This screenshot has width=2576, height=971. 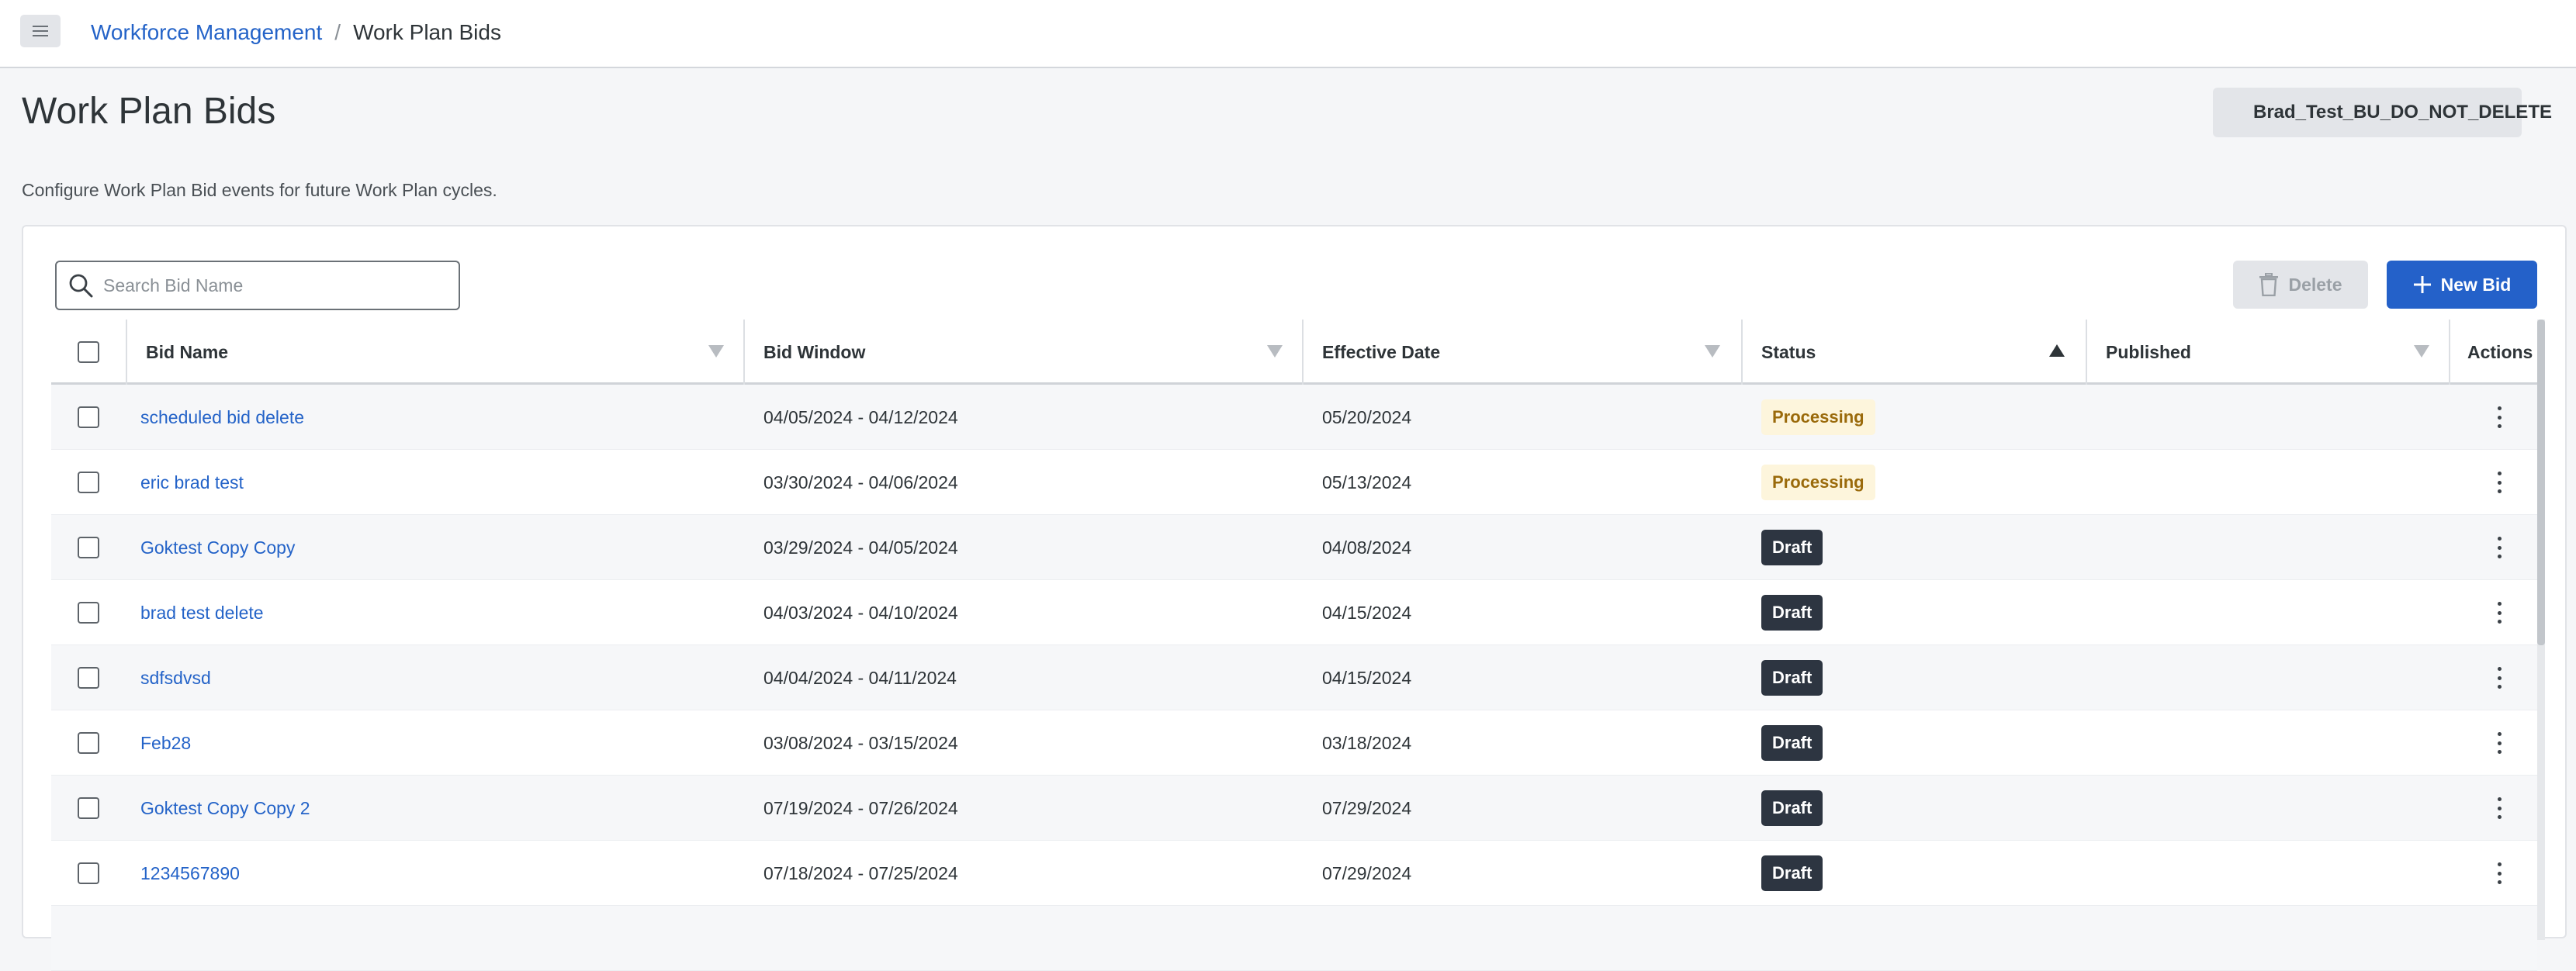 What do you see at coordinates (860, 482) in the screenshot?
I see `bid-window-cell: 03/30/2024 - 04/06/2024` at bounding box center [860, 482].